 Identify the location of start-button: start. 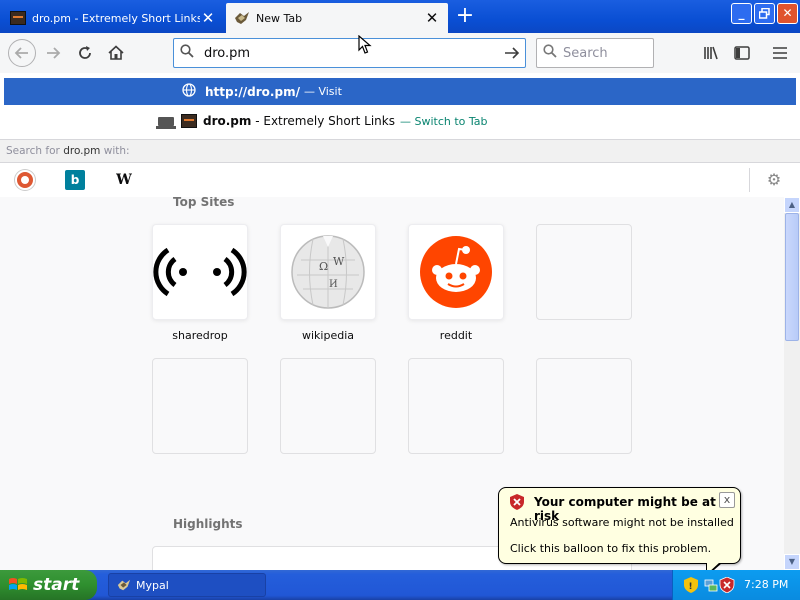
(48, 585).